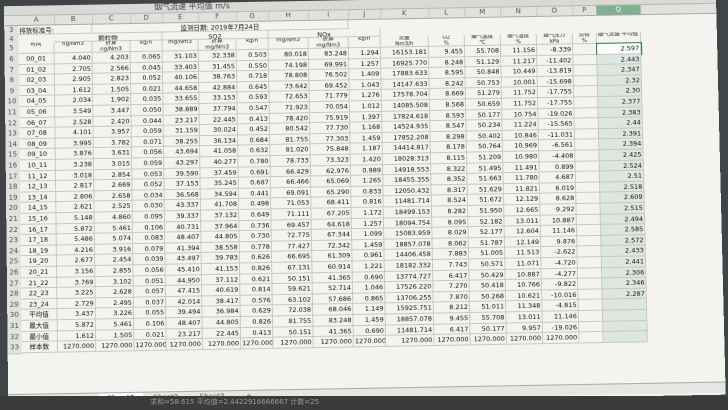  Describe the element at coordinates (113, 228) in the screenshot. I see `data-cell: 5.461` at that location.